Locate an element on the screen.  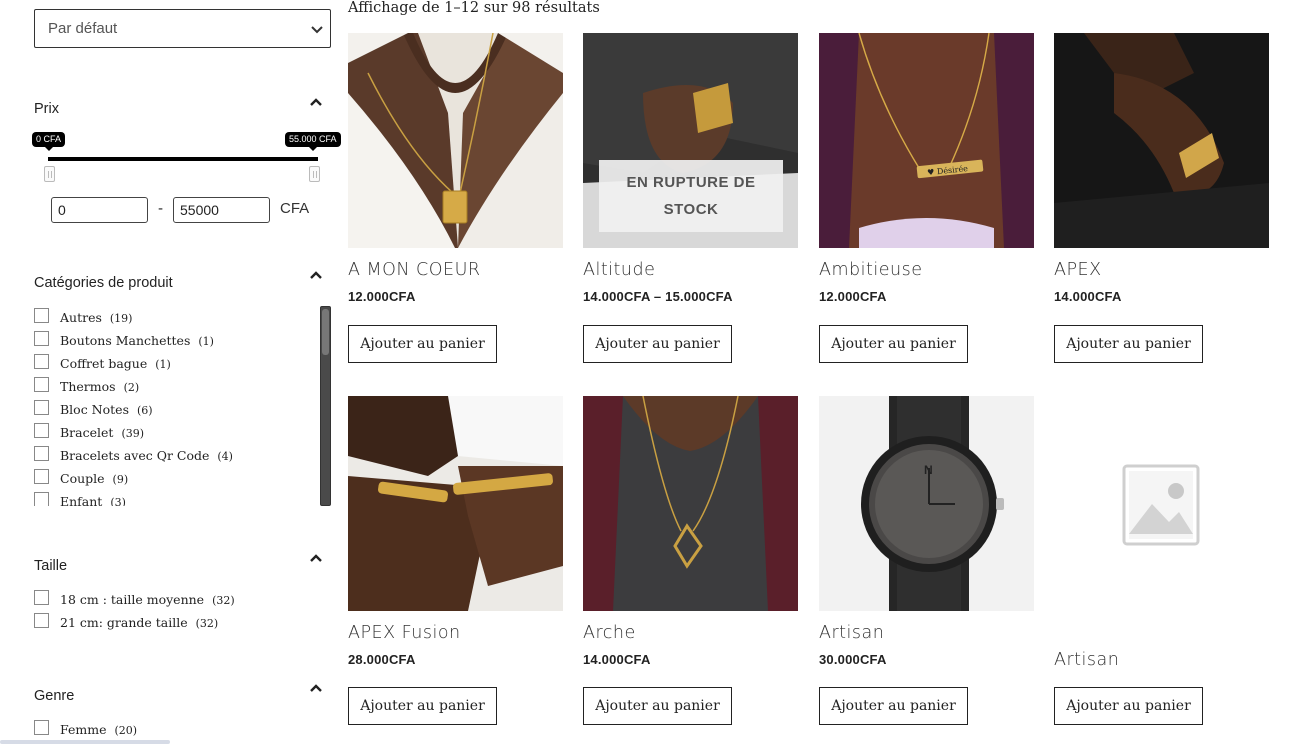
scrollbar-thumb is located at coordinates (325, 332).